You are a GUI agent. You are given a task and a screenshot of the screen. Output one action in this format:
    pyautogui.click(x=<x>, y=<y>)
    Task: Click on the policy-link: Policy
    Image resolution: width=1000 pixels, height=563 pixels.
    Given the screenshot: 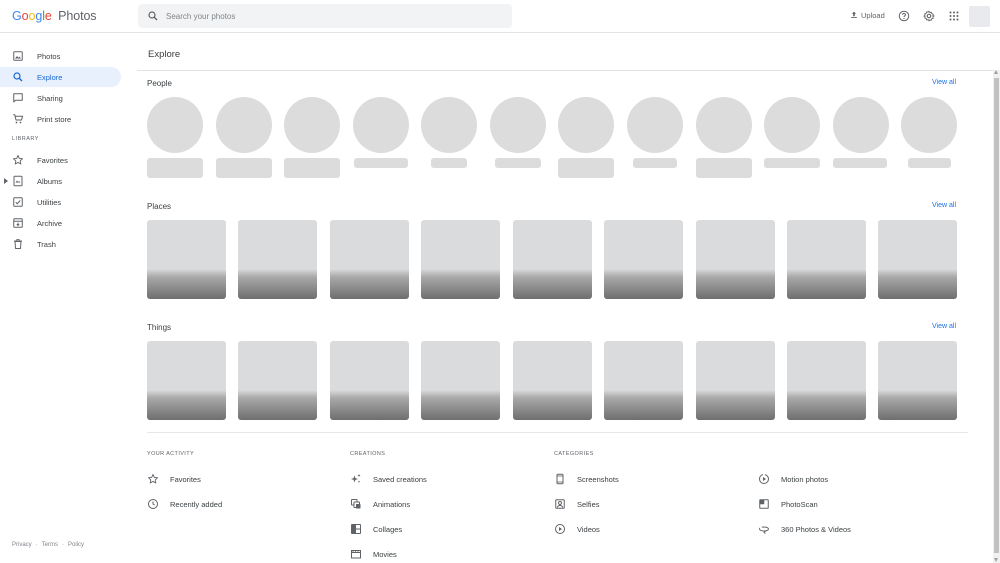 What is the action you would take?
    pyautogui.click(x=76, y=545)
    